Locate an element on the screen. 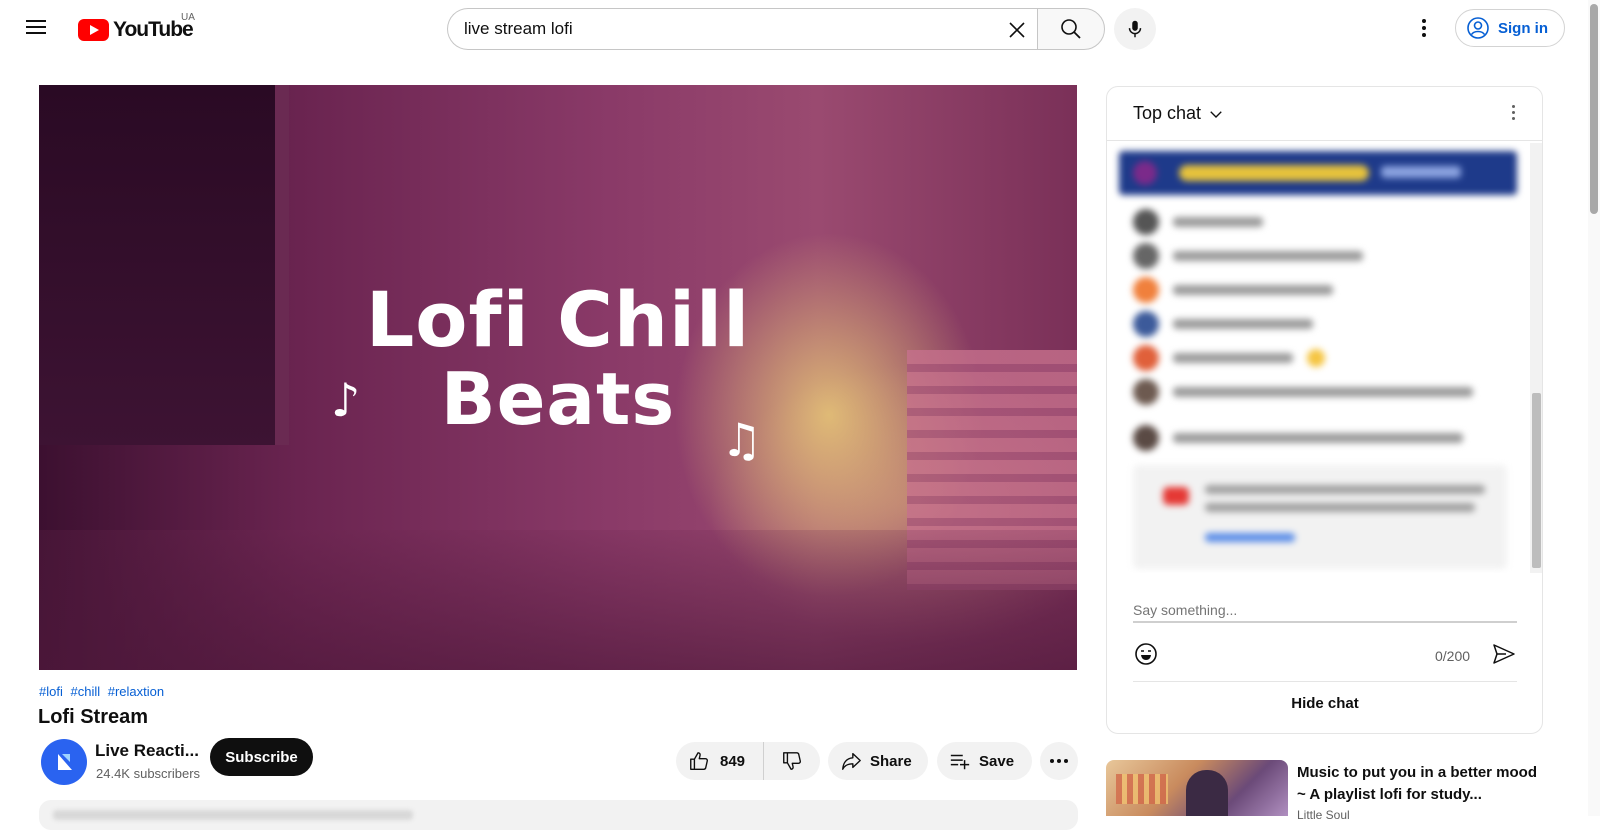 This screenshot has width=1600, height=830. page-scrollbar is located at coordinates (1594, 408).